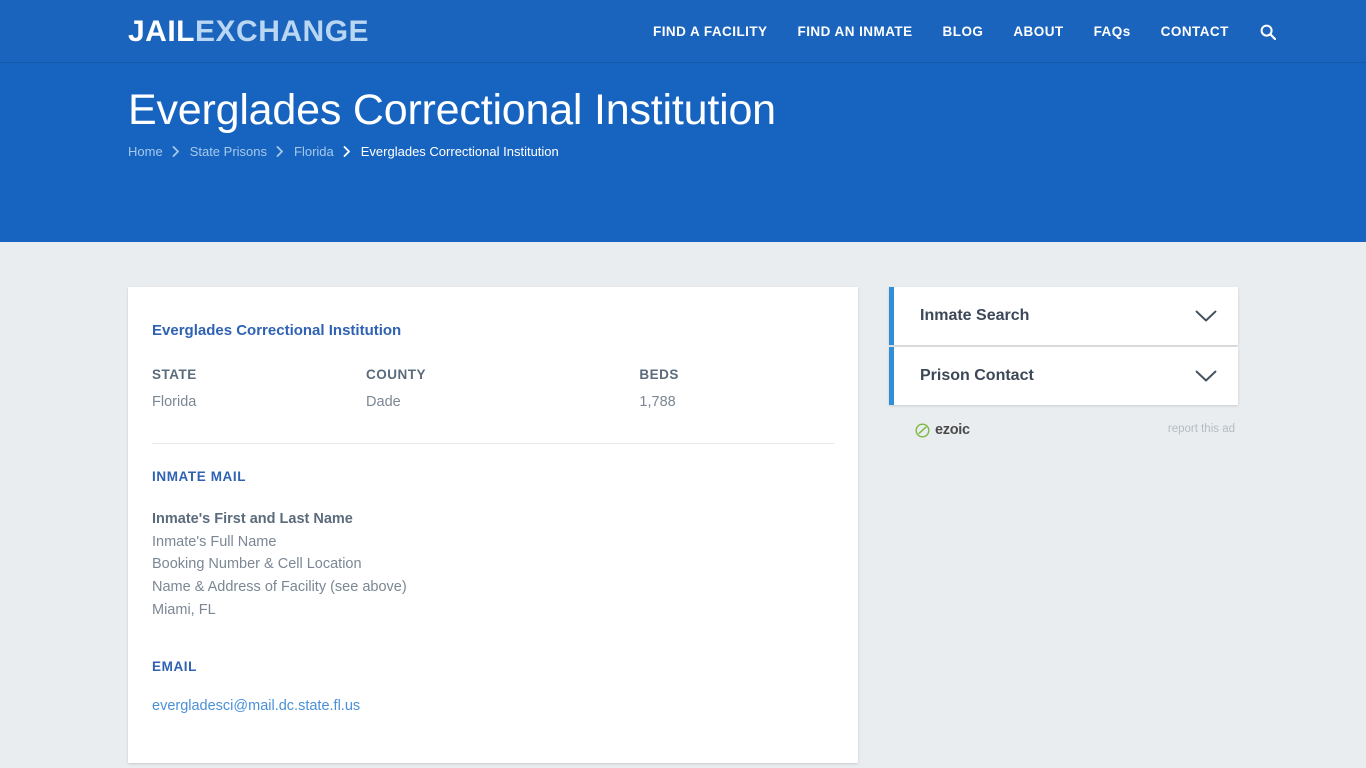 The width and height of the screenshot is (1366, 768). Describe the element at coordinates (174, 374) in the screenshot. I see `stat-label-state: STATE` at that location.